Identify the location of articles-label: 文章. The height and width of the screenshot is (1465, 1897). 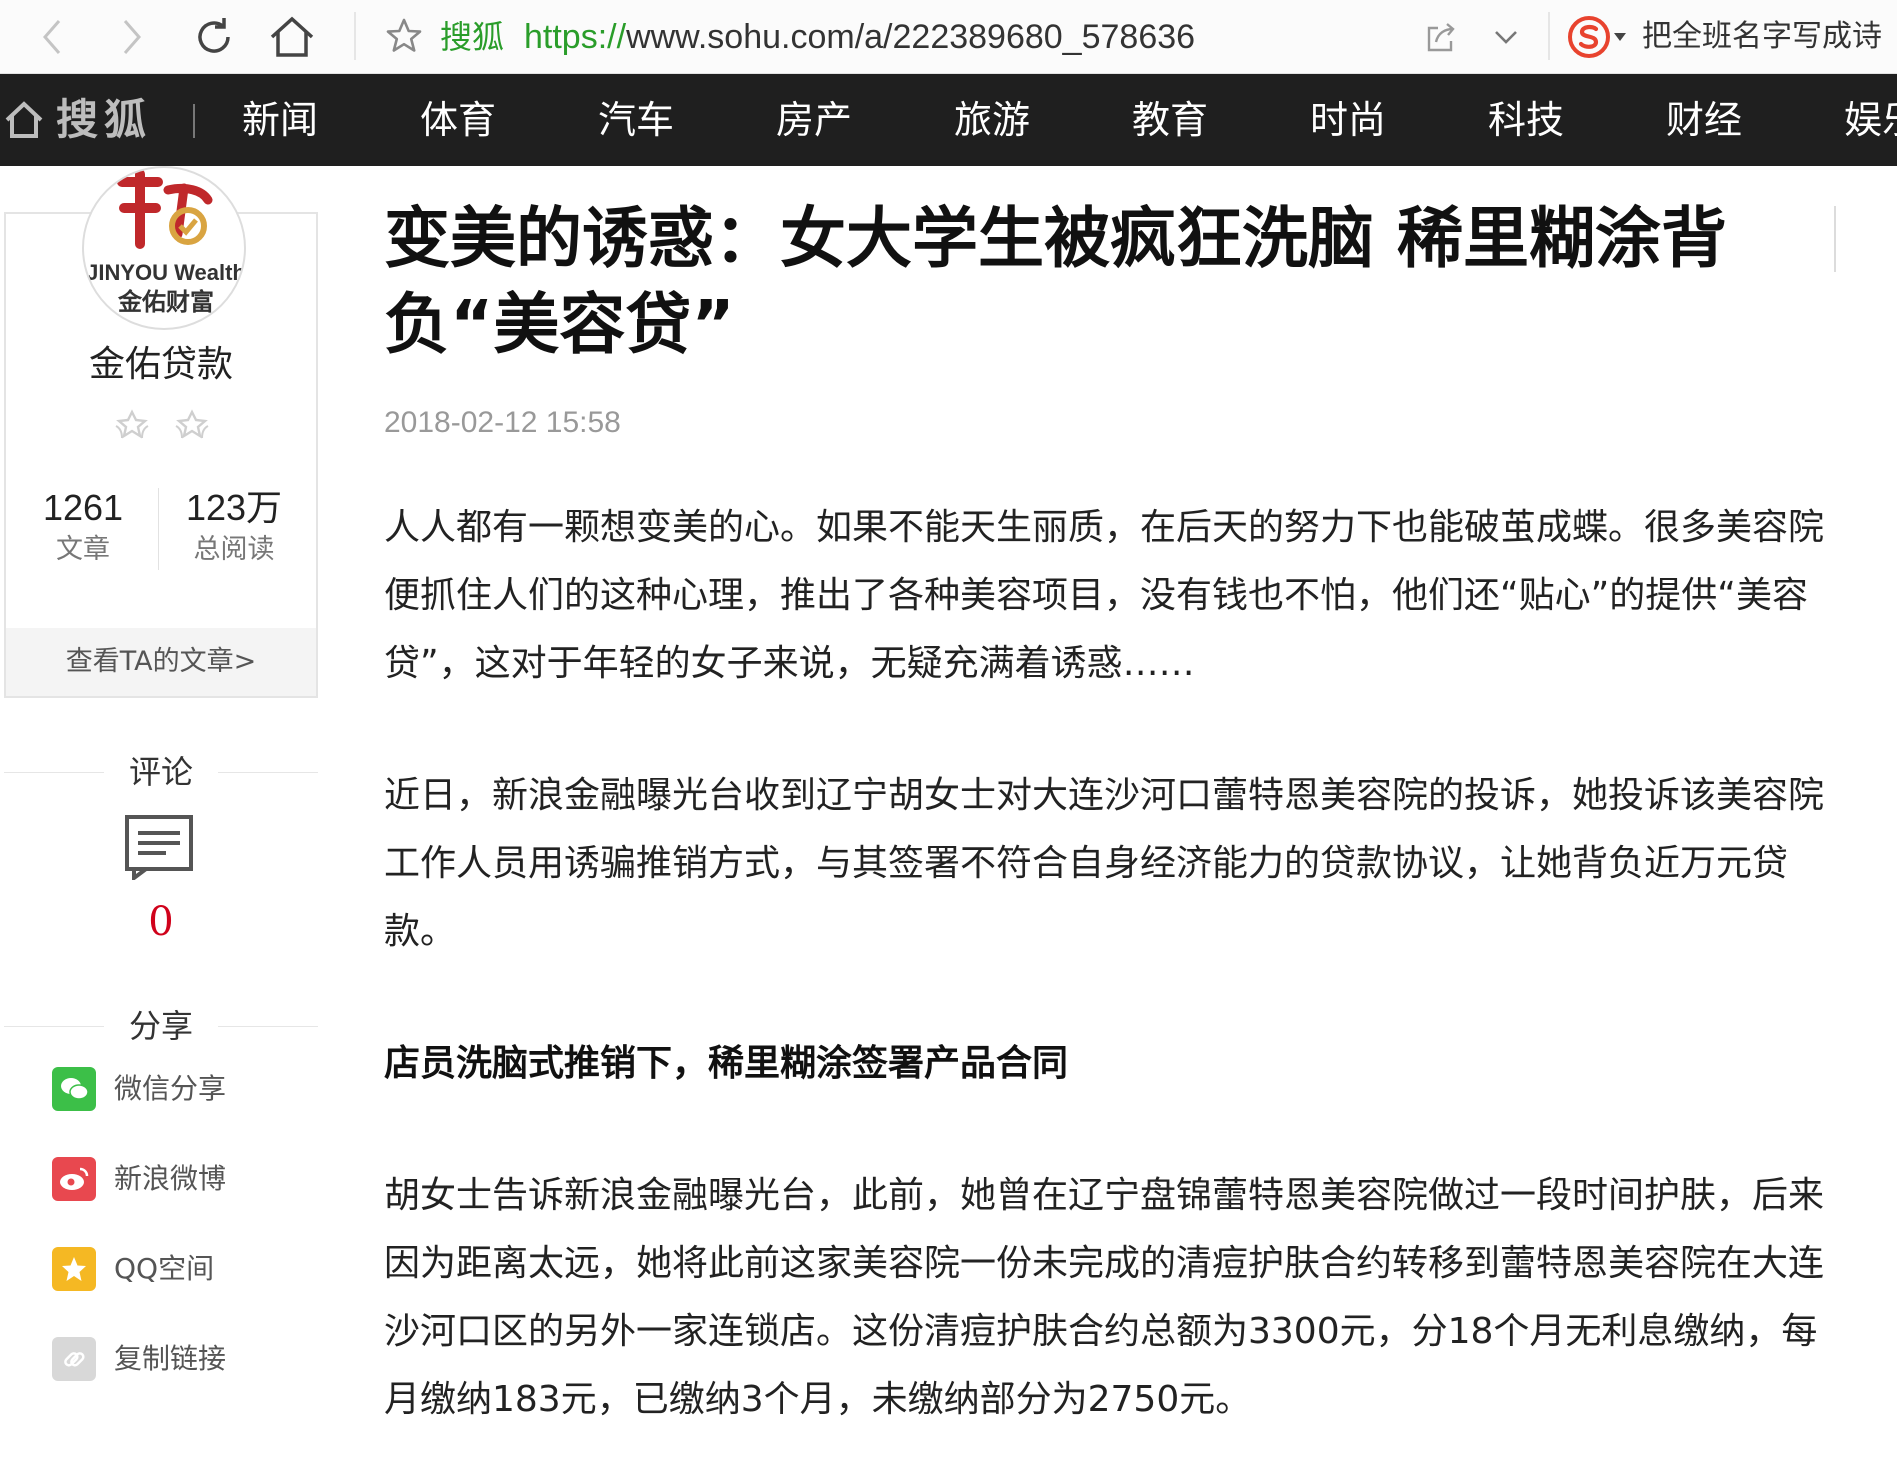
(83, 549).